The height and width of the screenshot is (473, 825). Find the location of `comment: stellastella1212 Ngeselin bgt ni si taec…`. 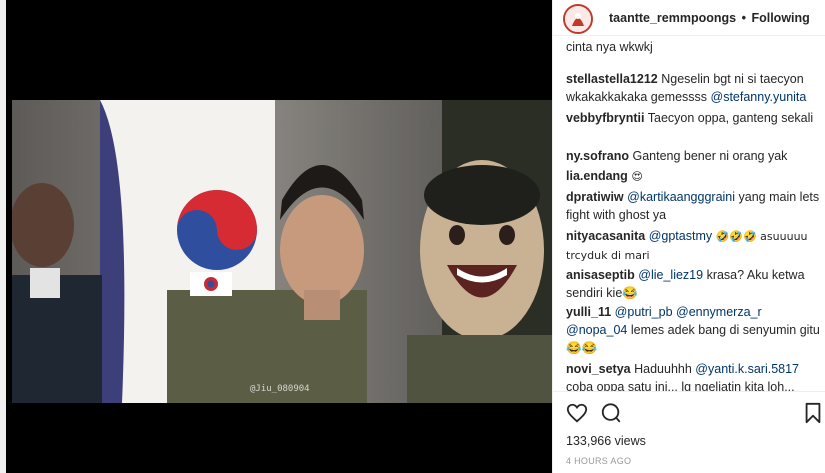

comment: stellastella1212 Ngeselin bgt ni si taec… is located at coordinates (693, 88).